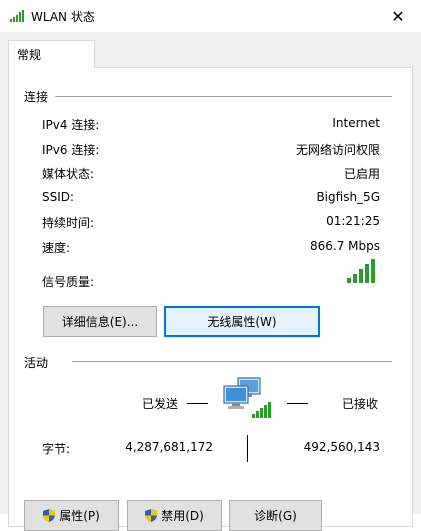 The image size is (421, 531). I want to click on properties-label: 属性(P), so click(79, 516).